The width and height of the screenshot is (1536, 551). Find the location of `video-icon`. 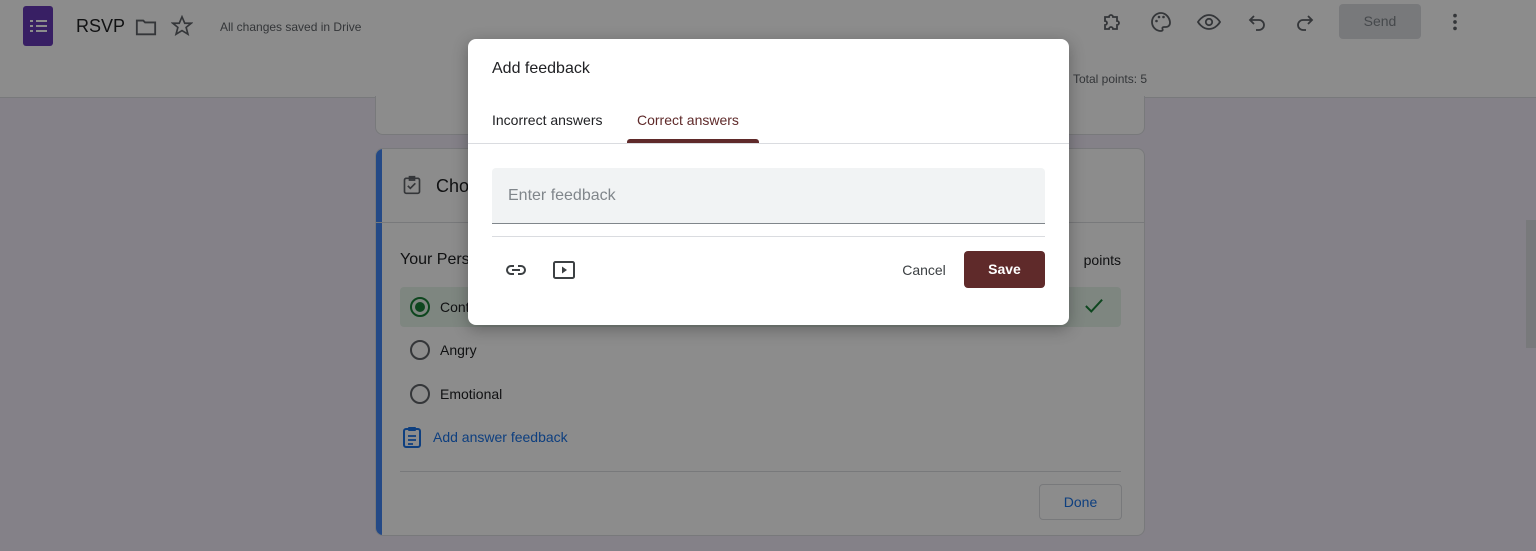

video-icon is located at coordinates (564, 270).